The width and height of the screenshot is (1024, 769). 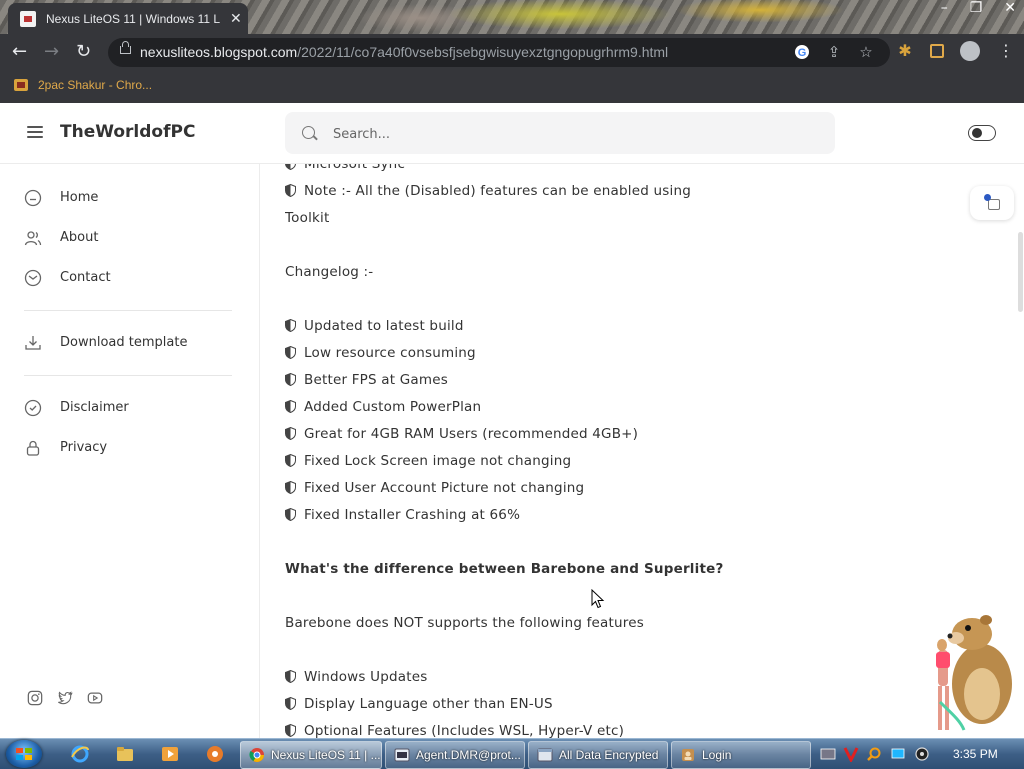 What do you see at coordinates (976, 8) in the screenshot?
I see `maximize-icon: ❐` at bounding box center [976, 8].